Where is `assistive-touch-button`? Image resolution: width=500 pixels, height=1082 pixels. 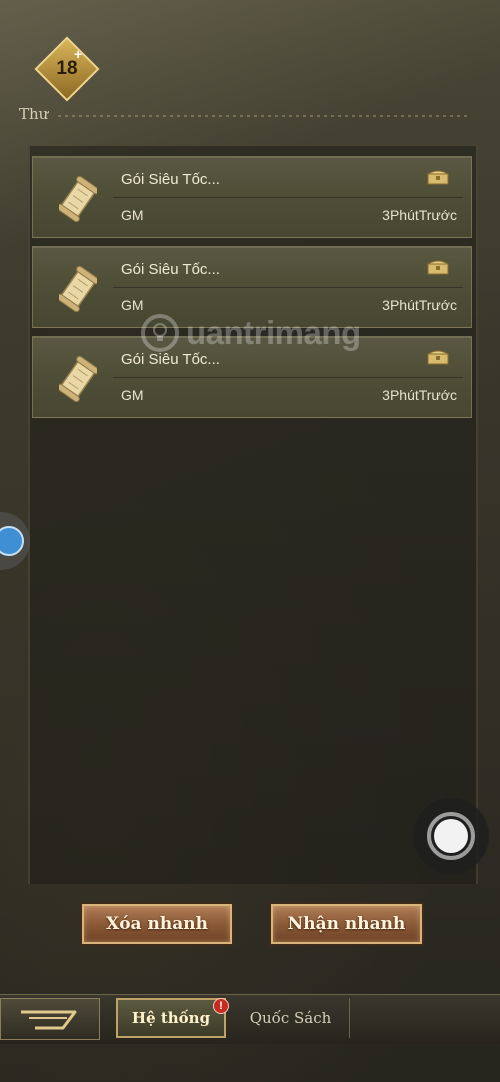
assistive-touch-button is located at coordinates (451, 836).